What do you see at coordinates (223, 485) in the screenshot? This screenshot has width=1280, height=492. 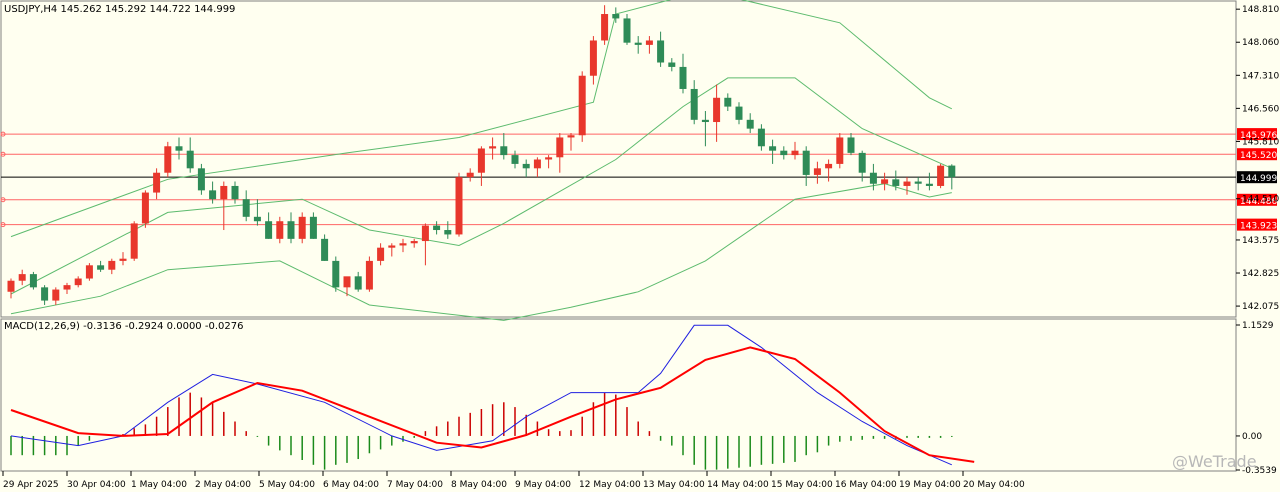 I see `time-tick-label: 2 May 04:00` at bounding box center [223, 485].